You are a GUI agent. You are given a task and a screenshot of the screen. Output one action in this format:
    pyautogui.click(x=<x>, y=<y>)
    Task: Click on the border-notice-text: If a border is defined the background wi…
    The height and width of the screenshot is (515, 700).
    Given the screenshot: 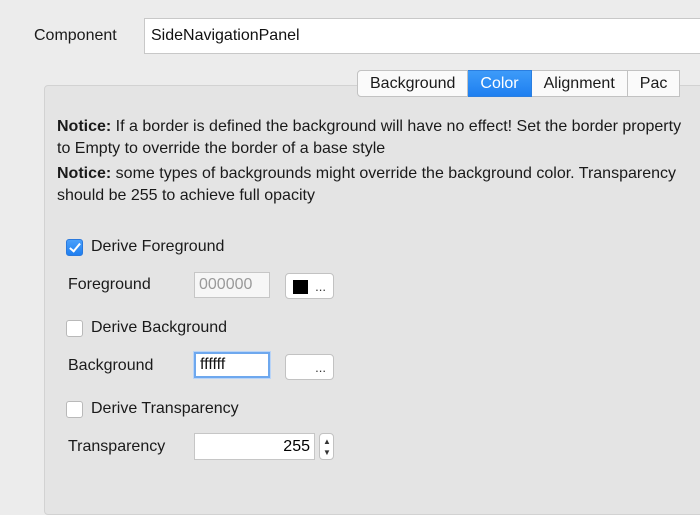 What is the action you would take?
    pyautogui.click(x=369, y=137)
    